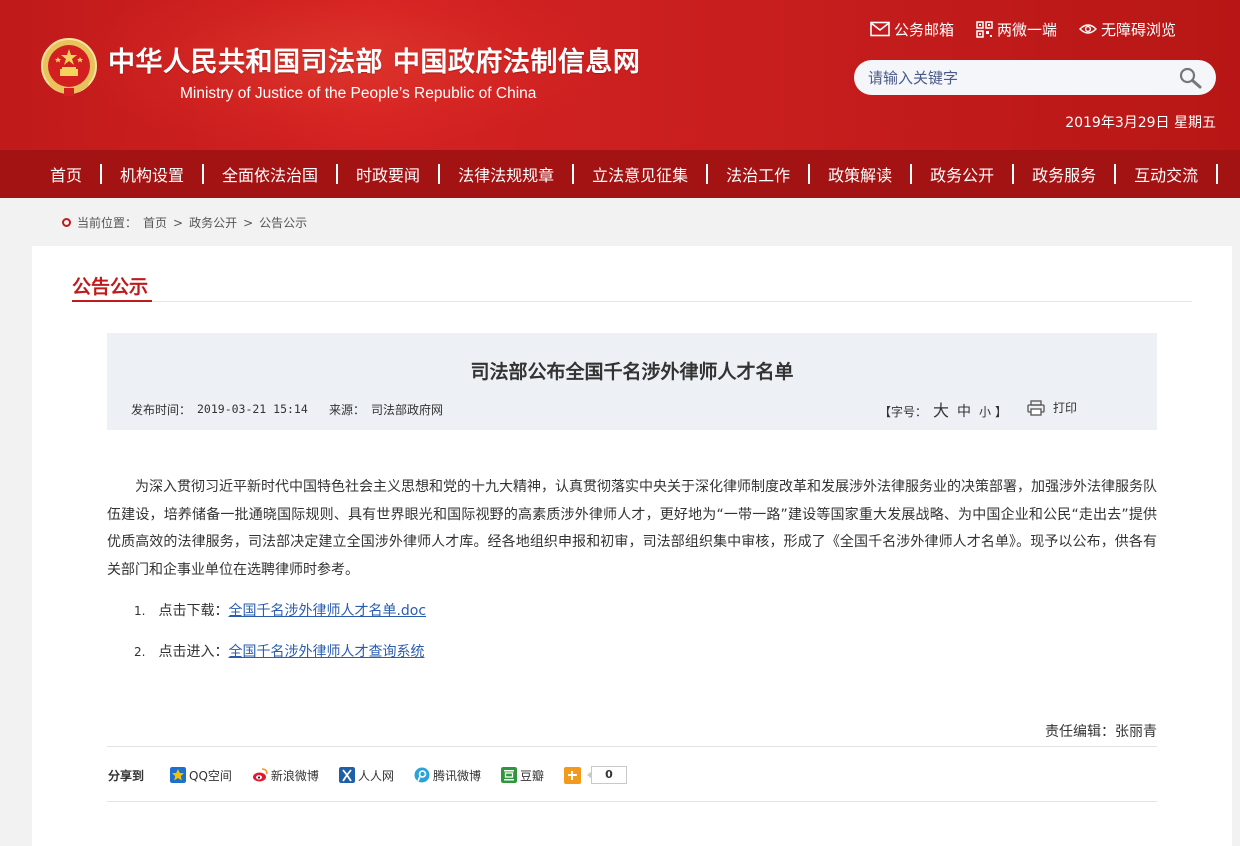  Describe the element at coordinates (66, 174) in the screenshot. I see `nav-item-home: 首页` at that location.